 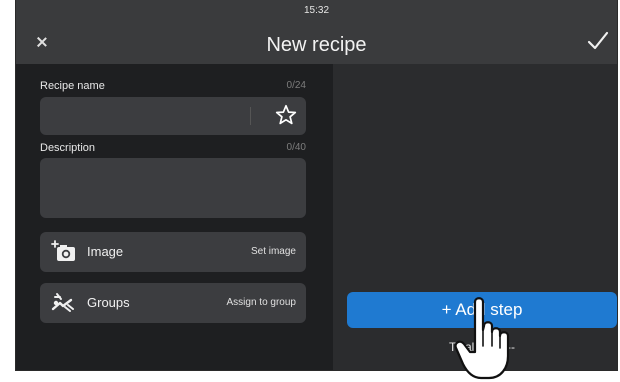 I want to click on description-label: Description, so click(x=68, y=148).